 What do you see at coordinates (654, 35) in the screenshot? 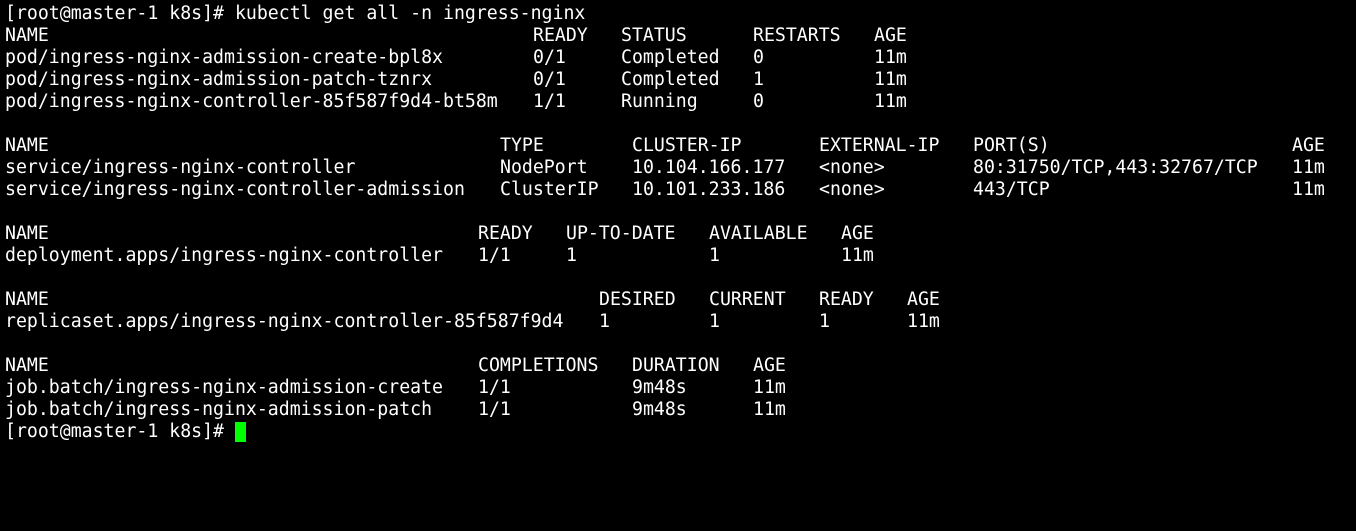
I see `pods-header-status: STATUS` at bounding box center [654, 35].